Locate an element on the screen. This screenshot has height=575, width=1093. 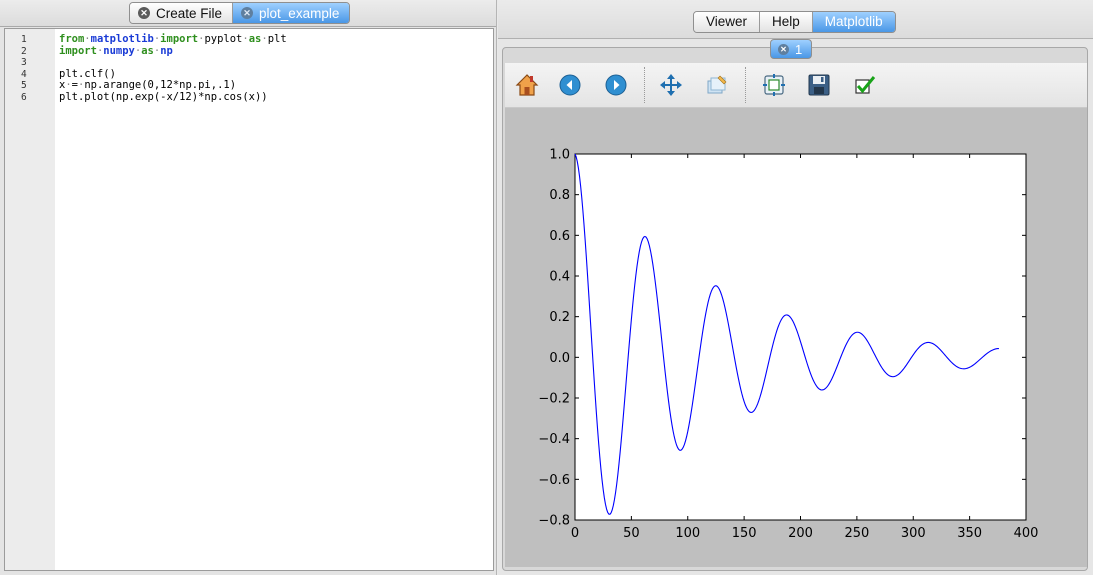
y-tick-label: −0.6 is located at coordinates (554, 480).